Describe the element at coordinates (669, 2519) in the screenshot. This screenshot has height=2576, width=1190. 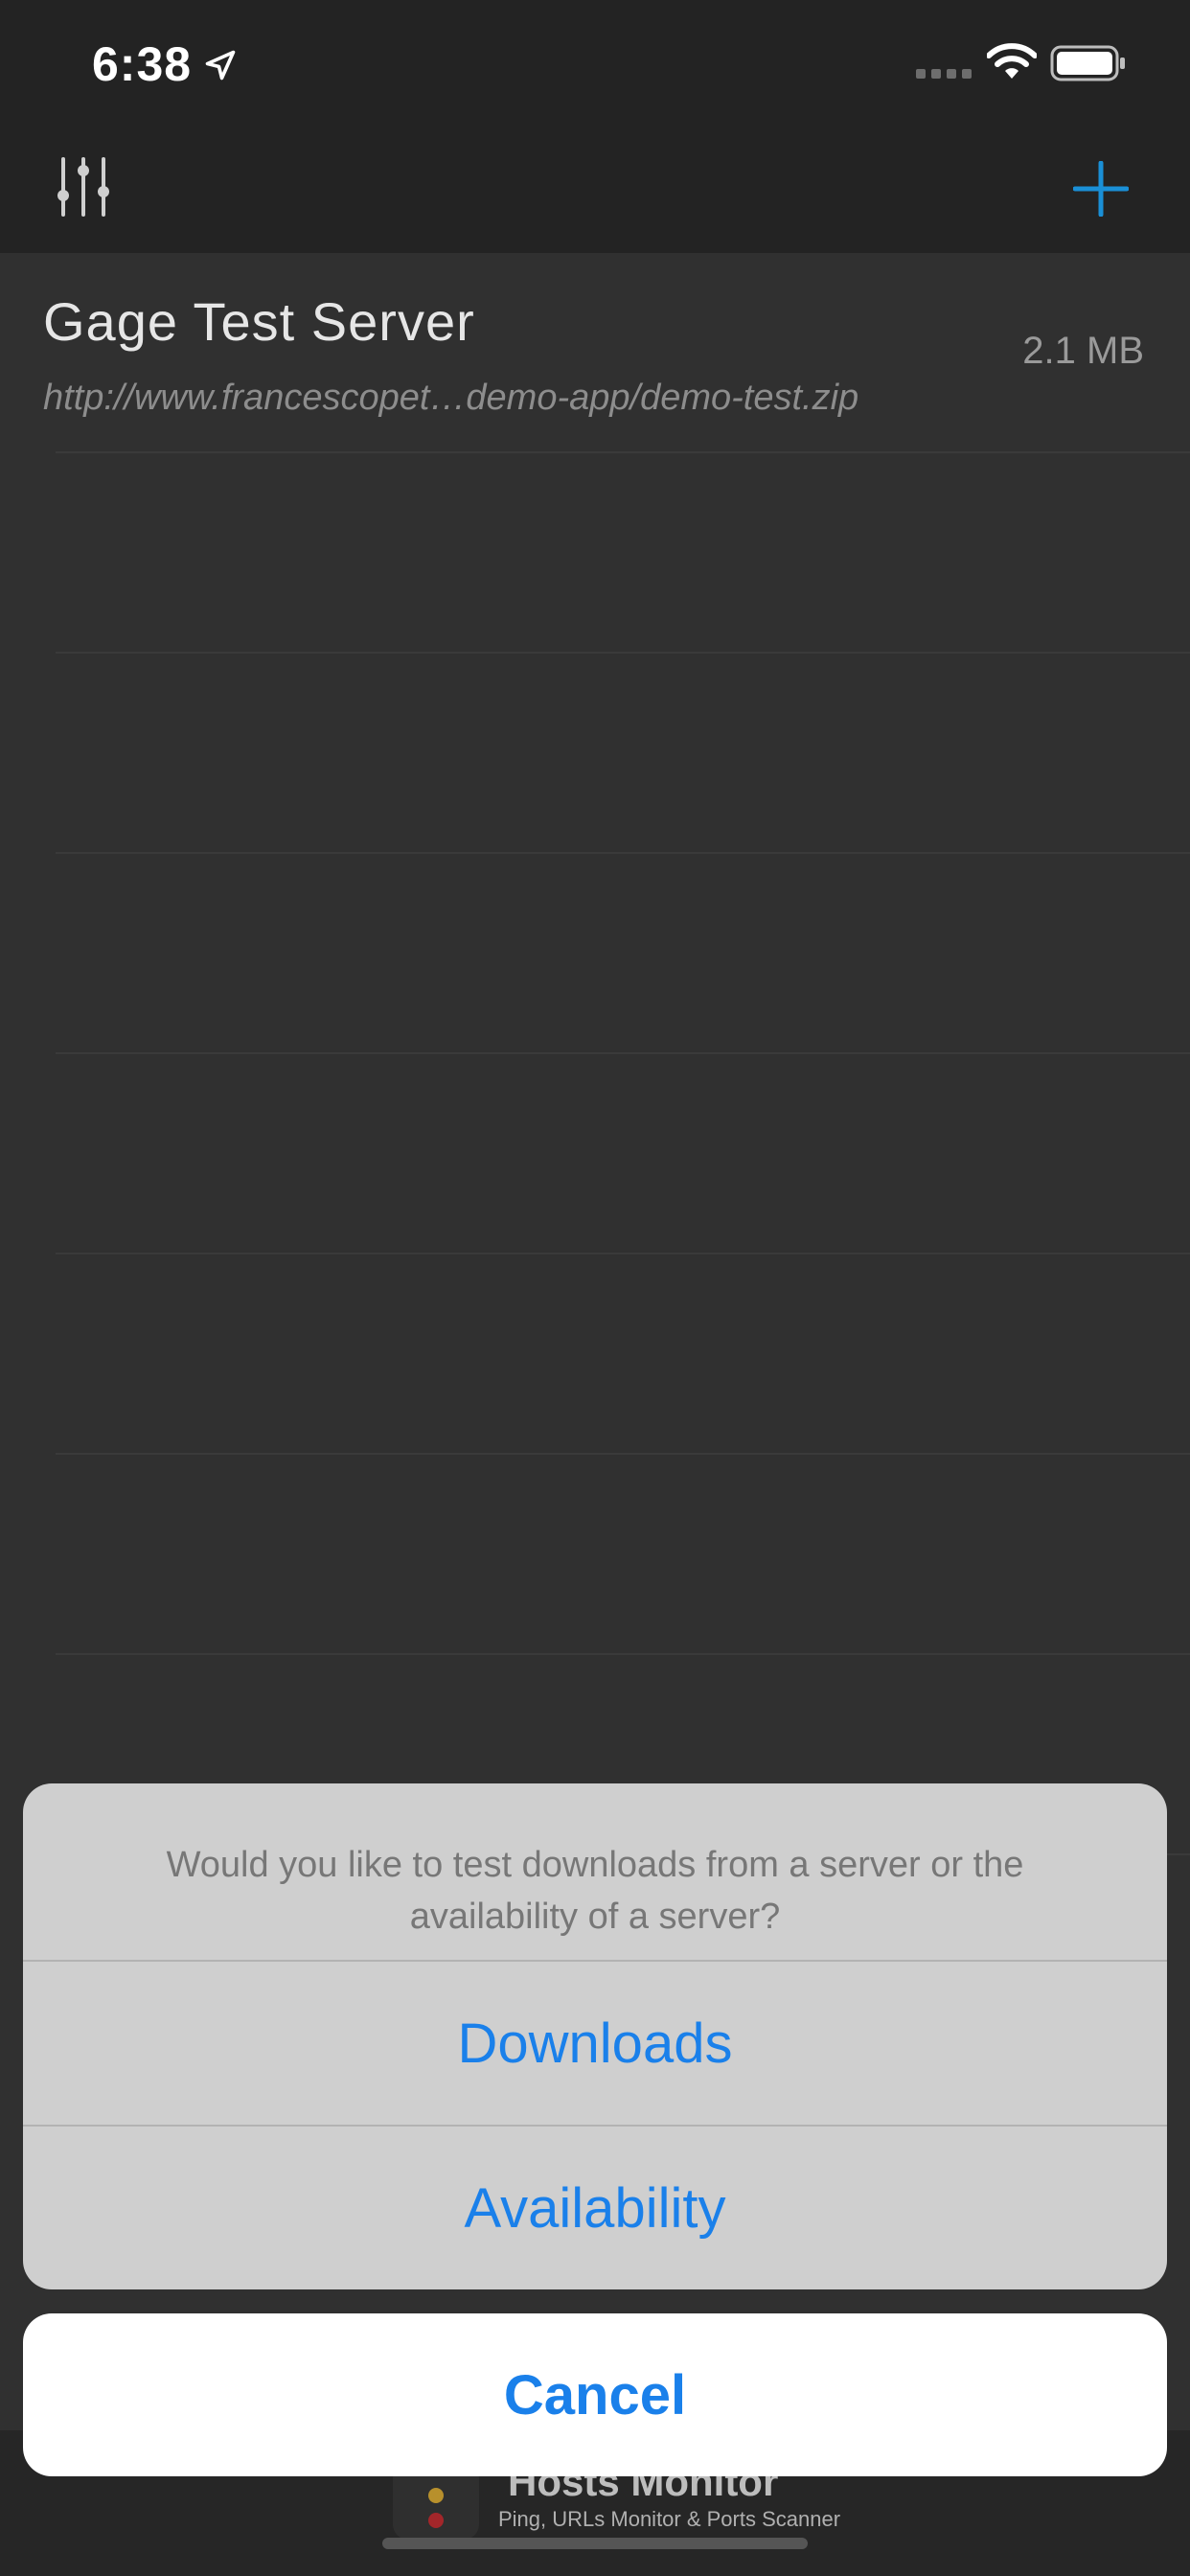
I see `banner-subtitle: Ping, URLs Monitor & Ports Scanner` at that location.